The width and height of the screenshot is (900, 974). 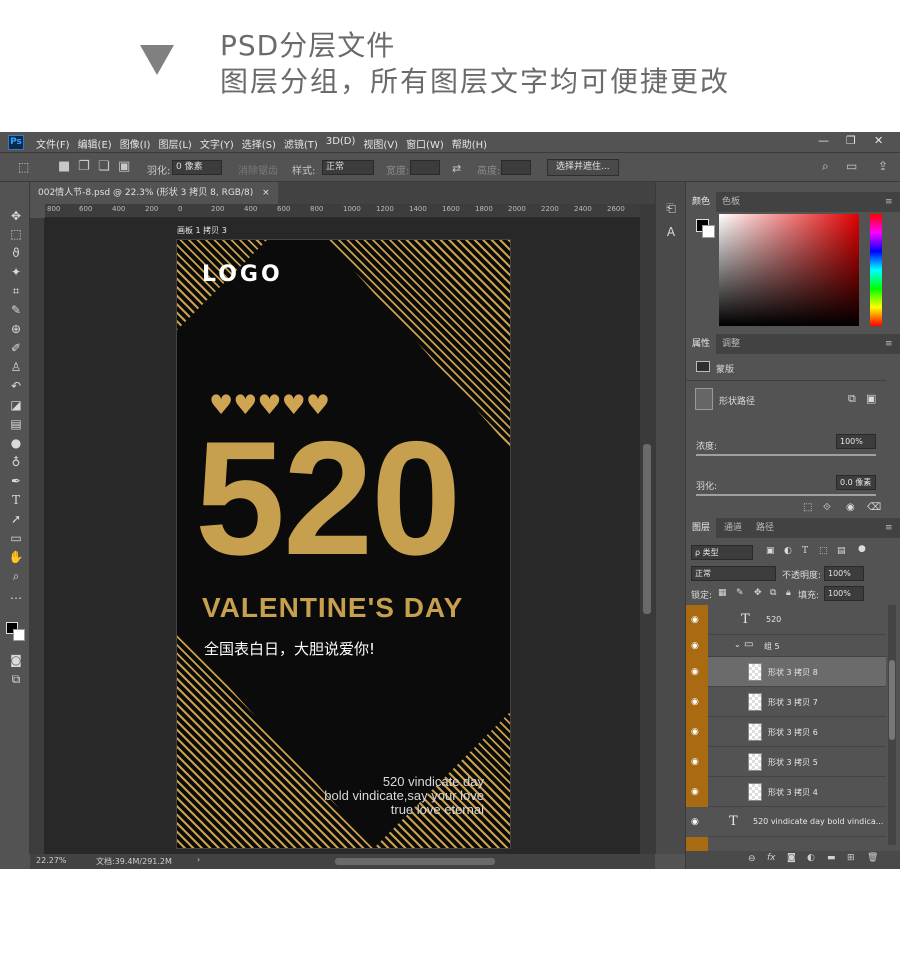 I want to click on layer-row: ◉ 形状 3 拷贝 4, so click(x=786, y=792).